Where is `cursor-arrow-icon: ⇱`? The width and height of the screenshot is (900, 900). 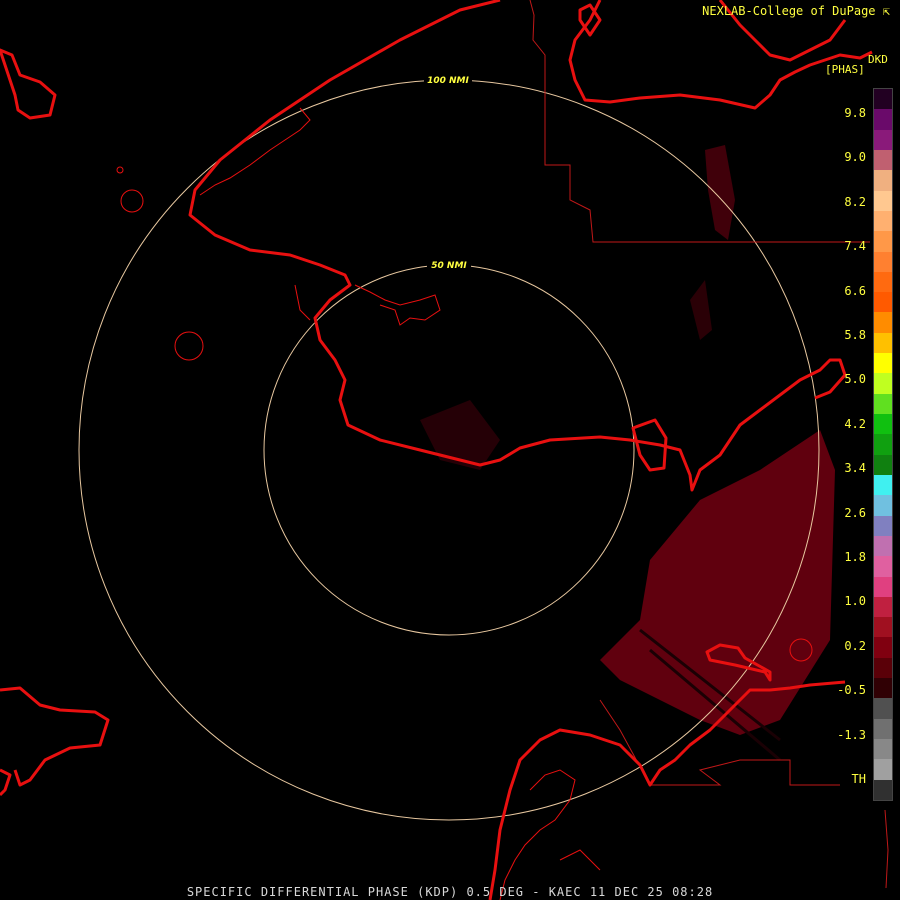 cursor-arrow-icon: ⇱ is located at coordinates (886, 11).